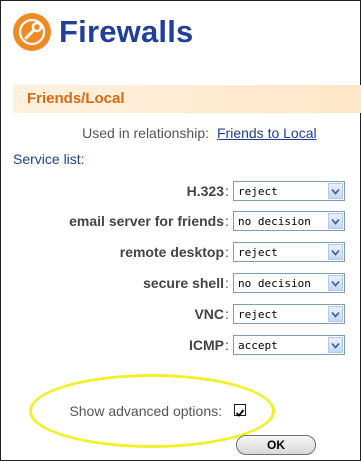  Describe the element at coordinates (145, 411) in the screenshot. I see `advanced-options-label: Show advanced options:` at that location.